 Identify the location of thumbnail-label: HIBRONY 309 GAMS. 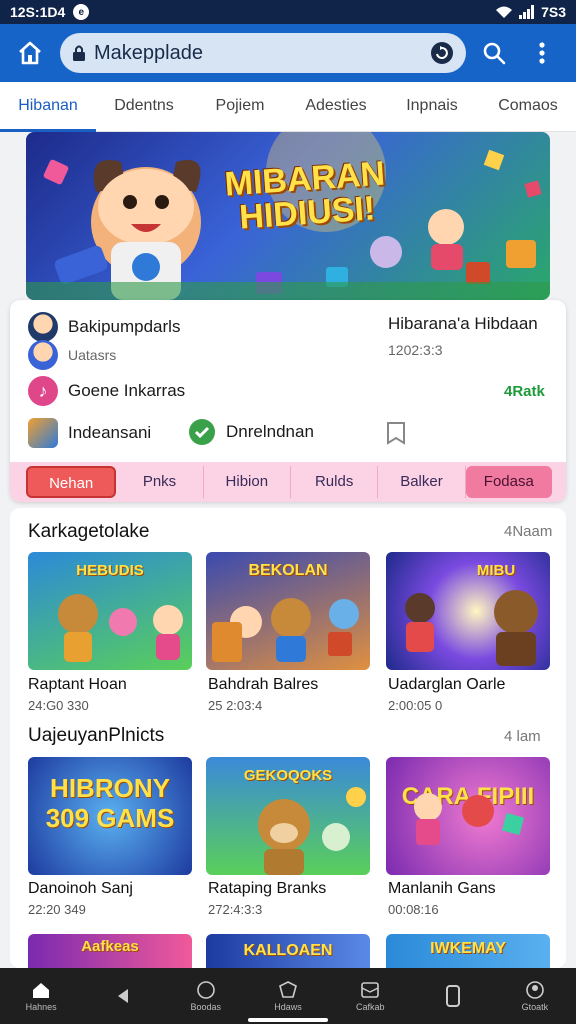
(110, 803).